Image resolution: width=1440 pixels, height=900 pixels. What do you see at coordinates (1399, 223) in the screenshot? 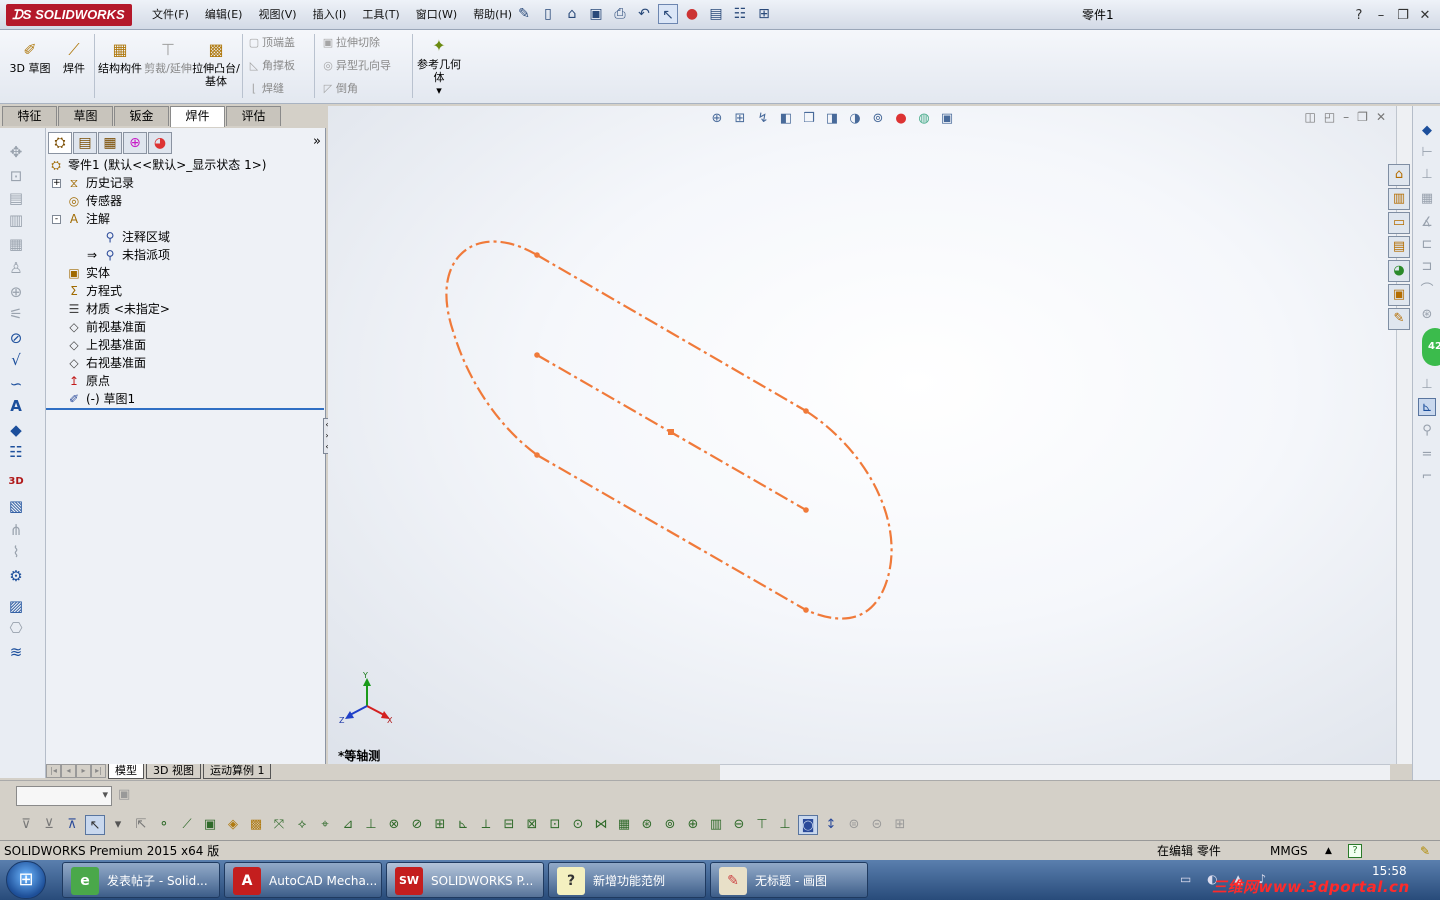
I see `file-explorer-icon: ▭` at bounding box center [1399, 223].